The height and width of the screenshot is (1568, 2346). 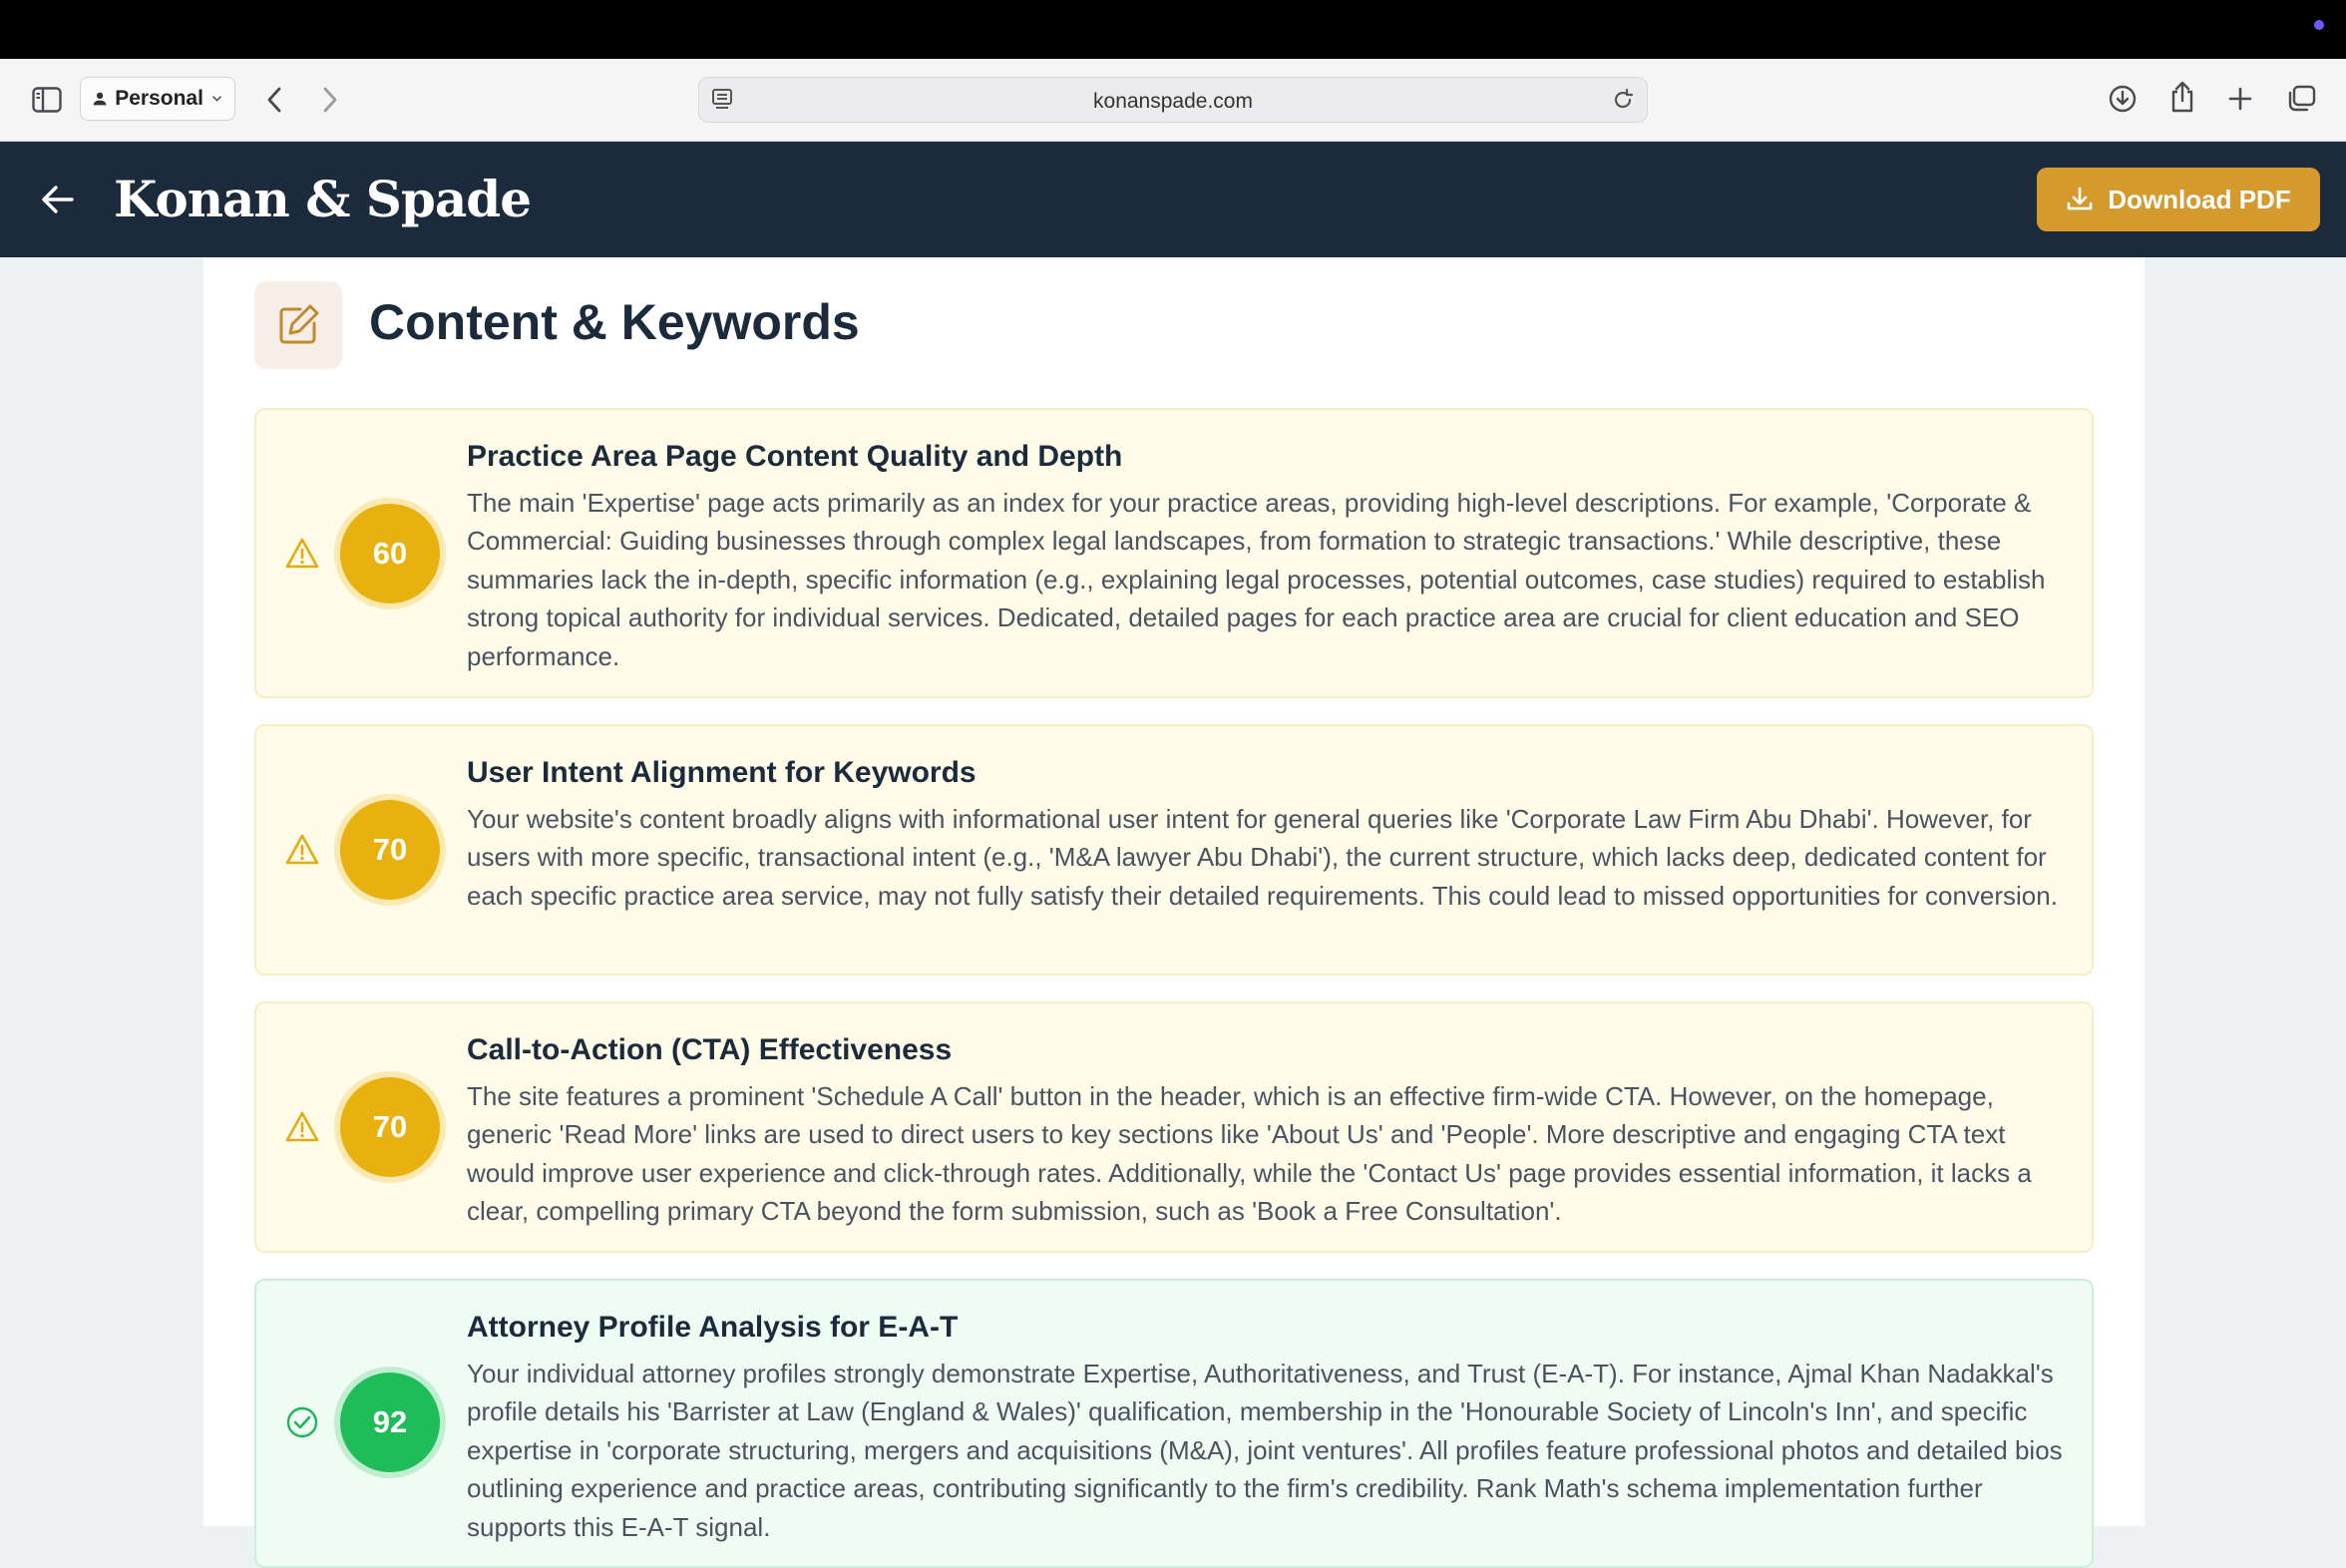 I want to click on url-text: konanspade.com, so click(x=1173, y=102).